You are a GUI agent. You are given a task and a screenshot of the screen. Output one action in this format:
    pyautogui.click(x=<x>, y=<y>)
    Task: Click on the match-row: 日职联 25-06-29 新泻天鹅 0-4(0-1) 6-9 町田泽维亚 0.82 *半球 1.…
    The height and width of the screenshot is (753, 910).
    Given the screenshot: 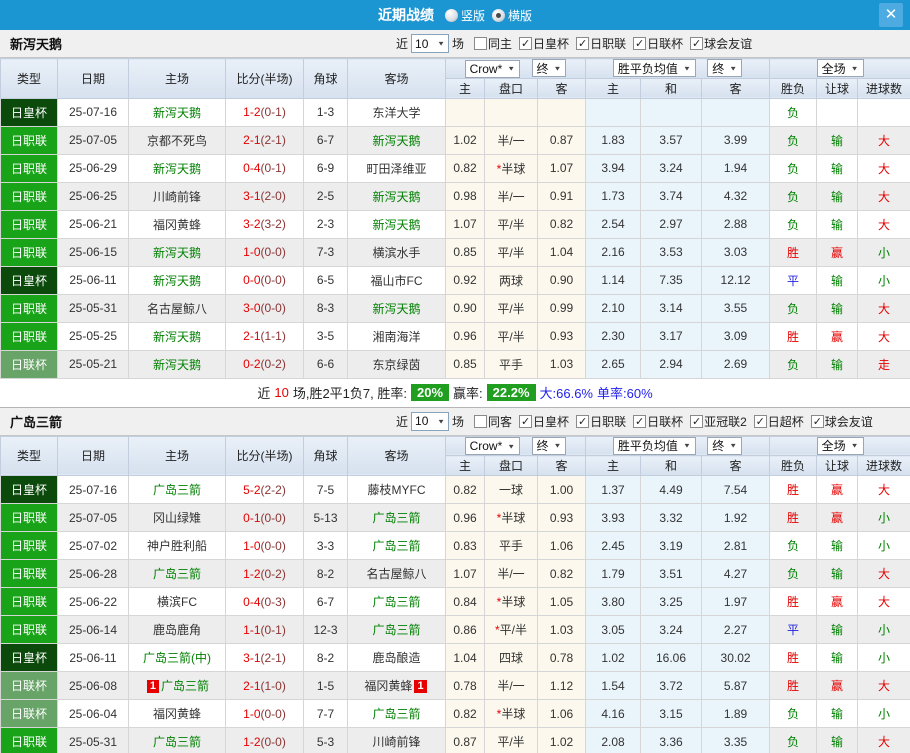 What is the action you would take?
    pyautogui.click(x=455, y=168)
    